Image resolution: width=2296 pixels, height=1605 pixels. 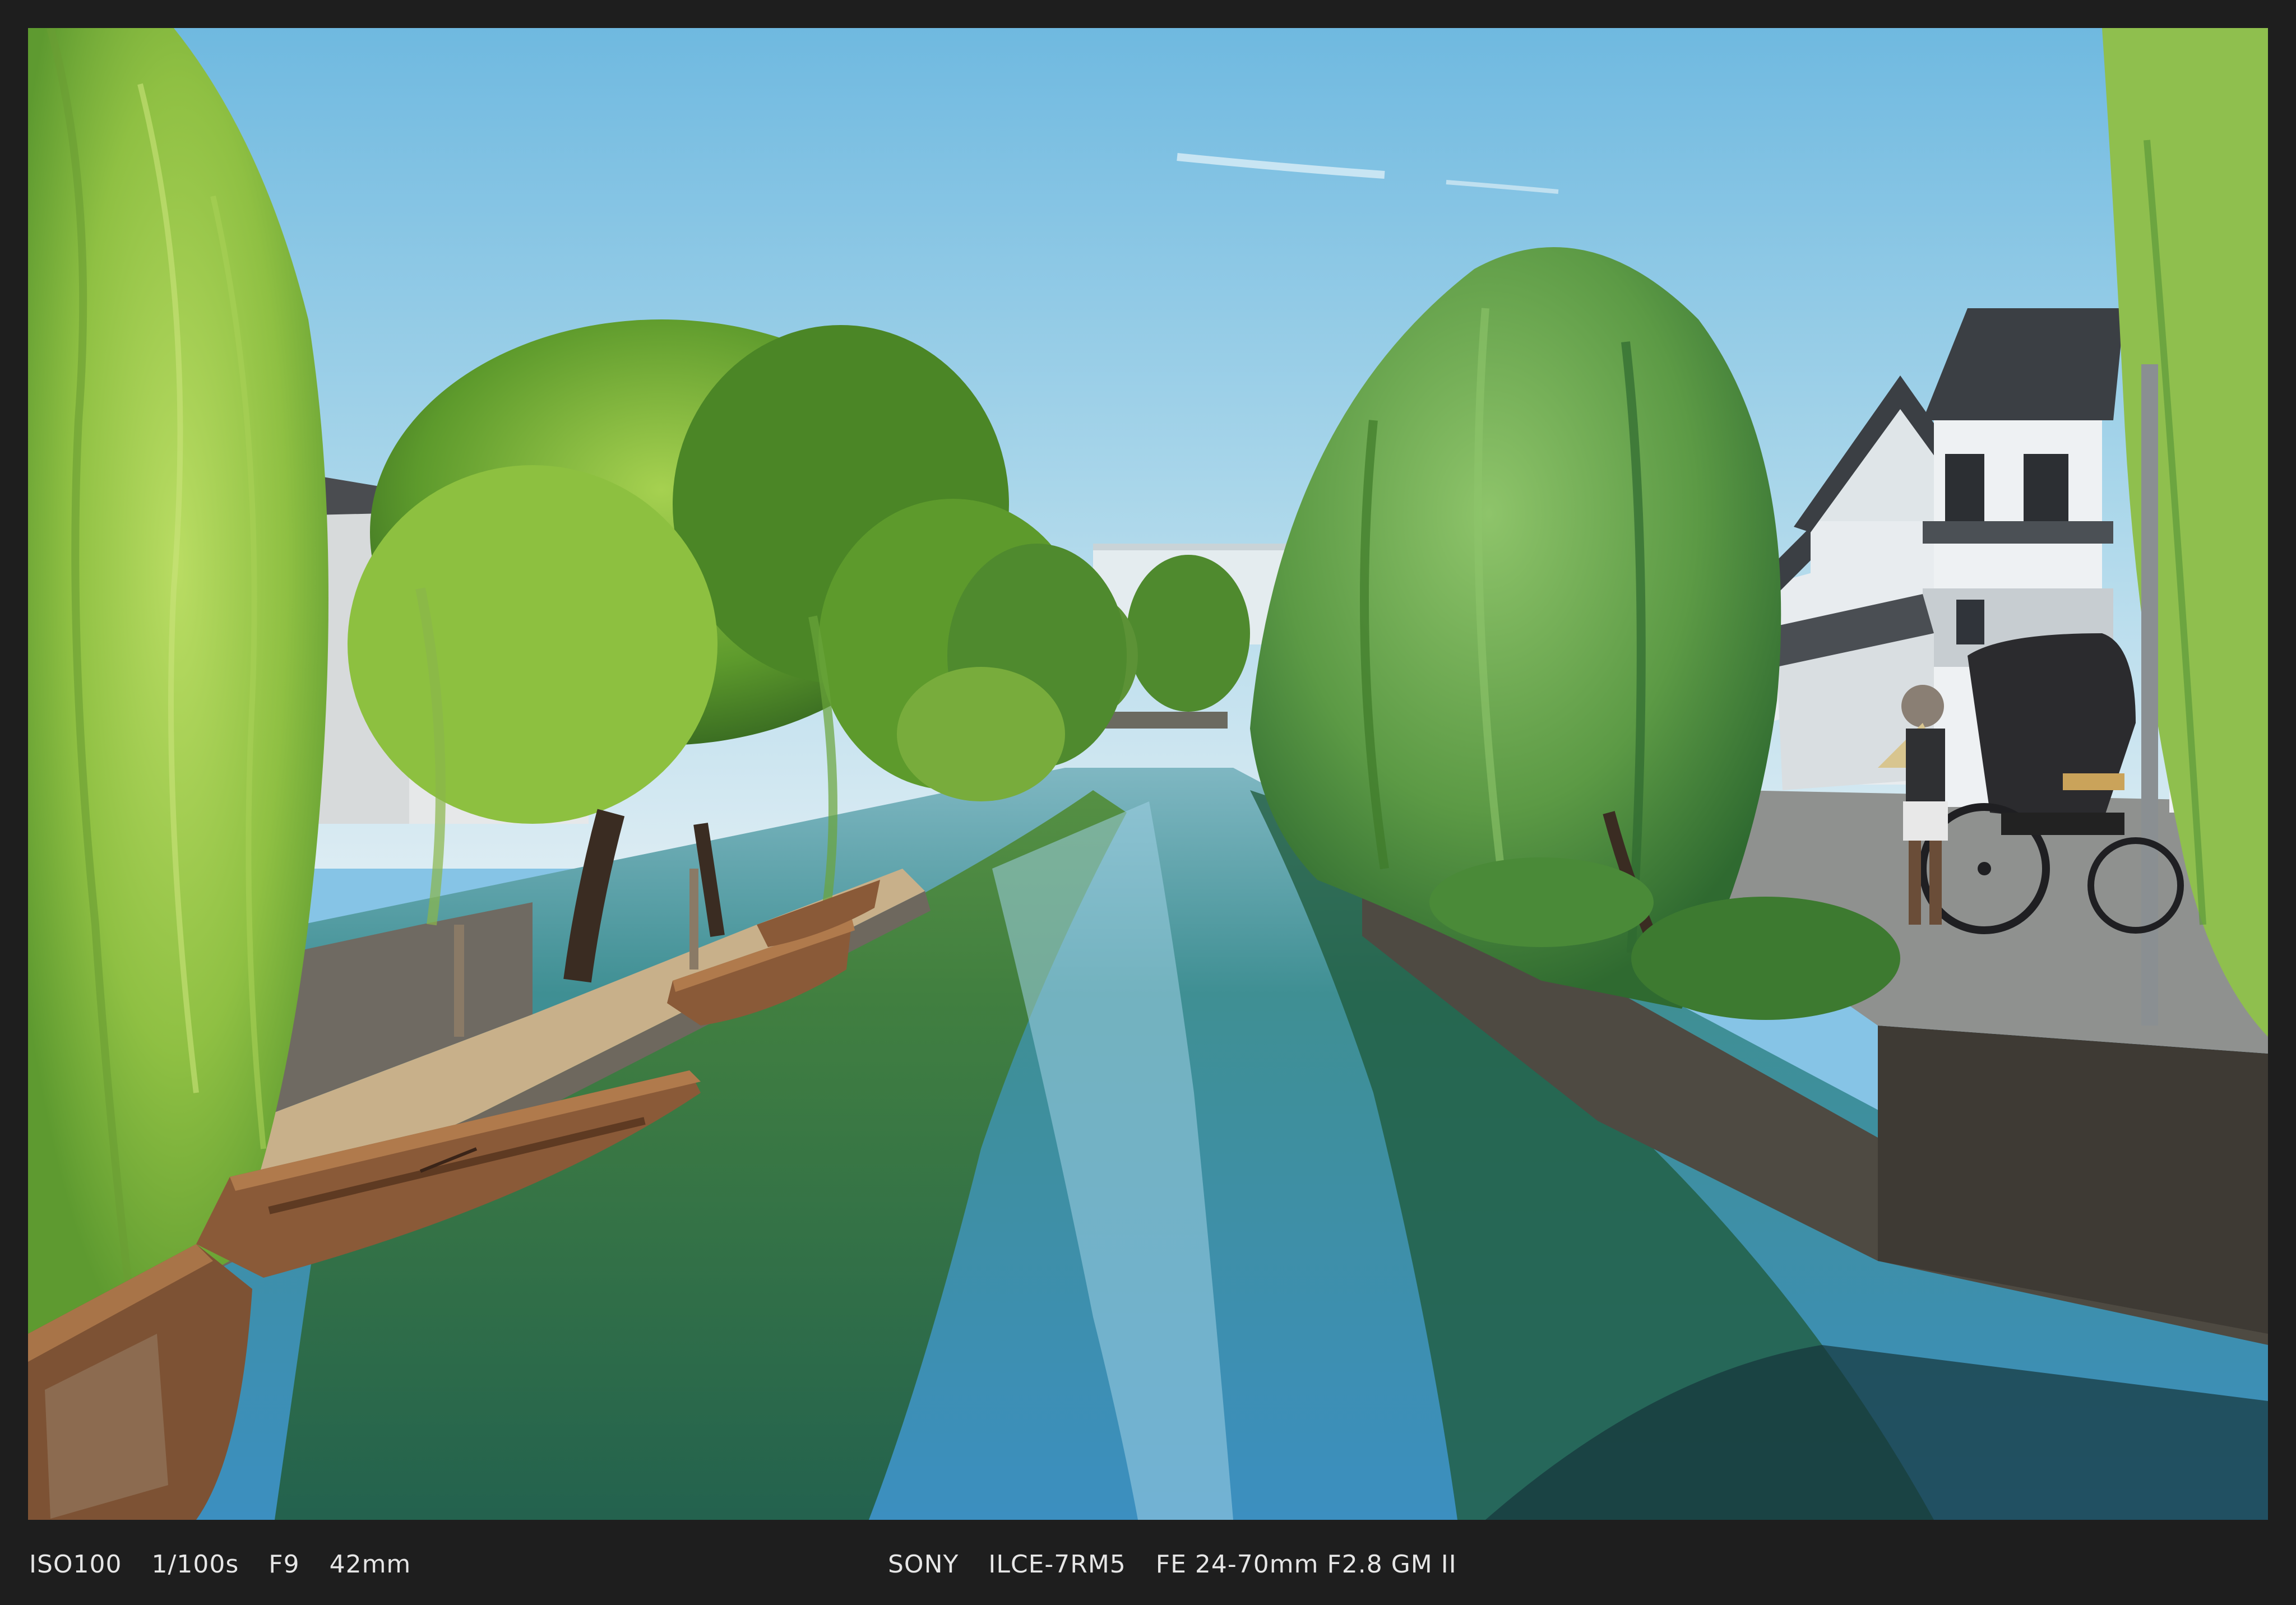 What do you see at coordinates (1765, 958) in the screenshot?
I see `shrub` at bounding box center [1765, 958].